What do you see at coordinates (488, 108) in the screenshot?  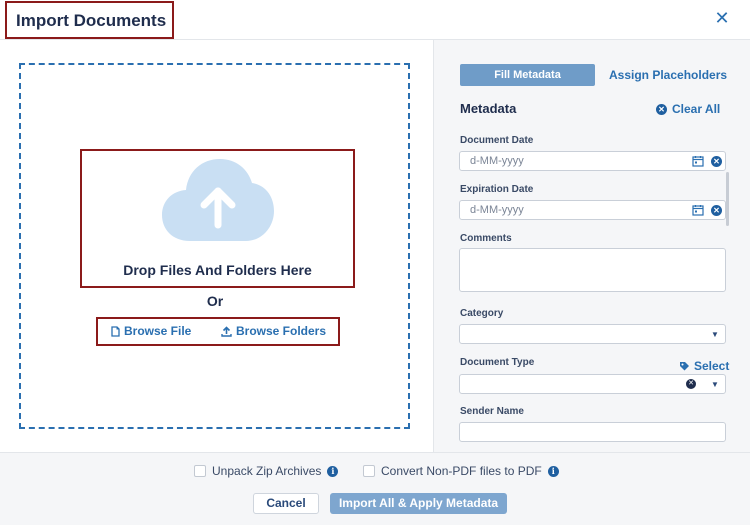 I see `metadata-heading: Metadata` at bounding box center [488, 108].